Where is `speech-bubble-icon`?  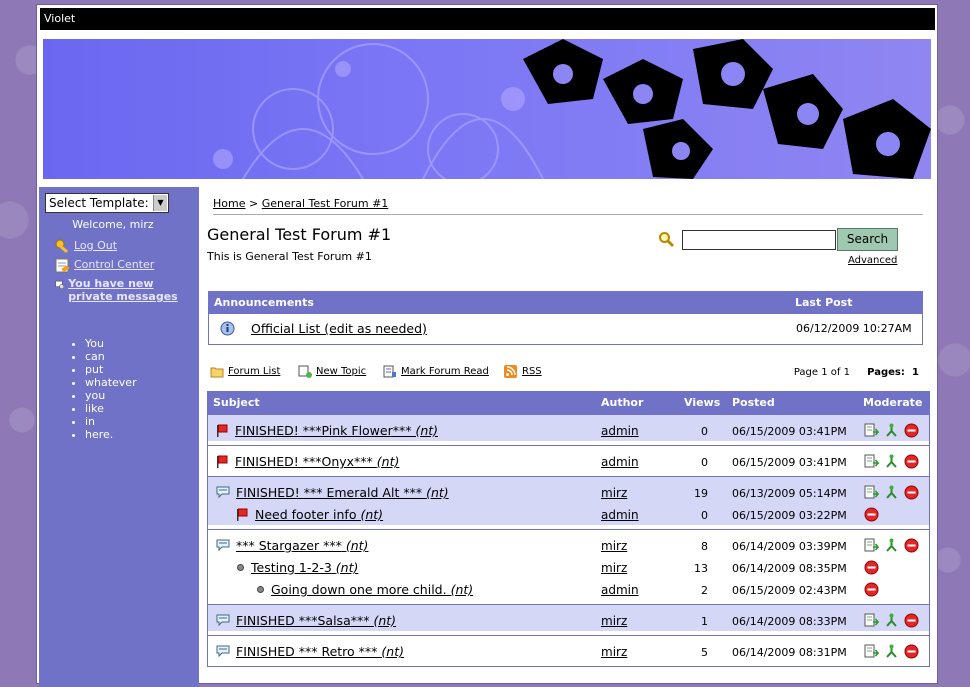 speech-bubble-icon is located at coordinates (223, 651).